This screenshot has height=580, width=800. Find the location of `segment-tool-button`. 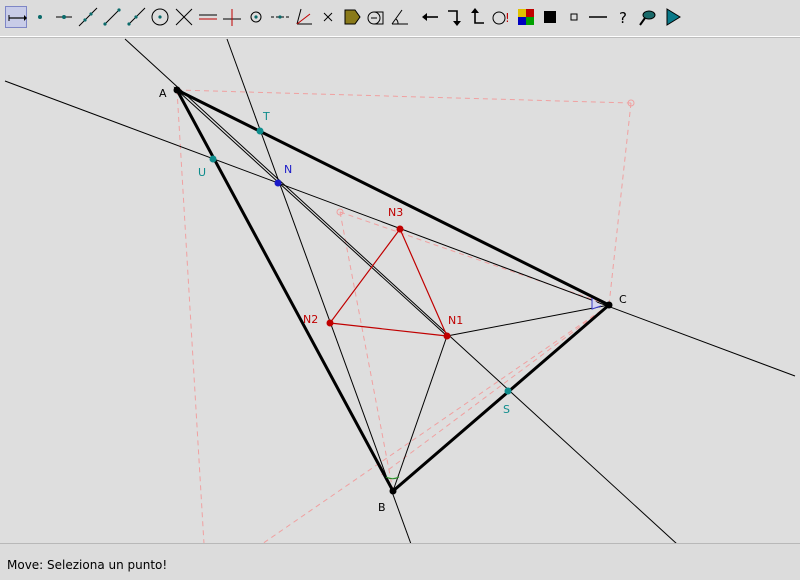

segment-tool-button is located at coordinates (112, 17).